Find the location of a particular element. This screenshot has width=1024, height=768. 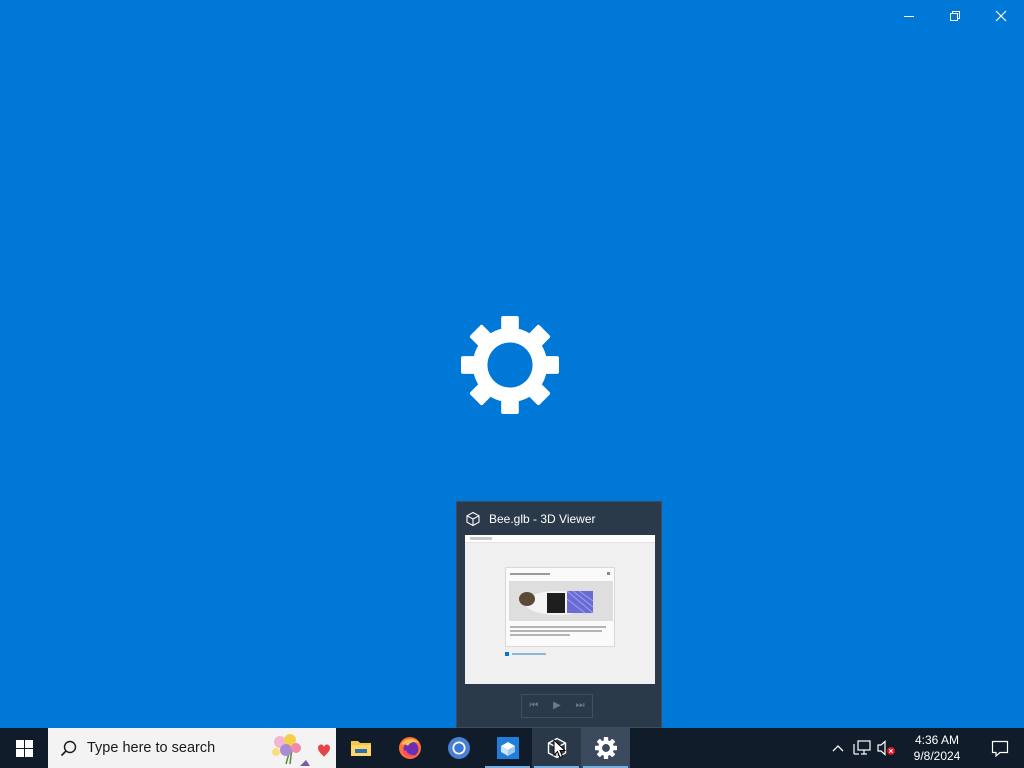

window-caption-buttons is located at coordinates (955, 16).